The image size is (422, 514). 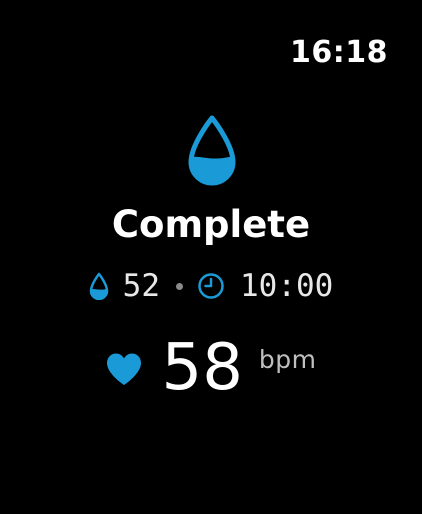 I want to click on workout-stats-row: 52 10:00, so click(x=211, y=286).